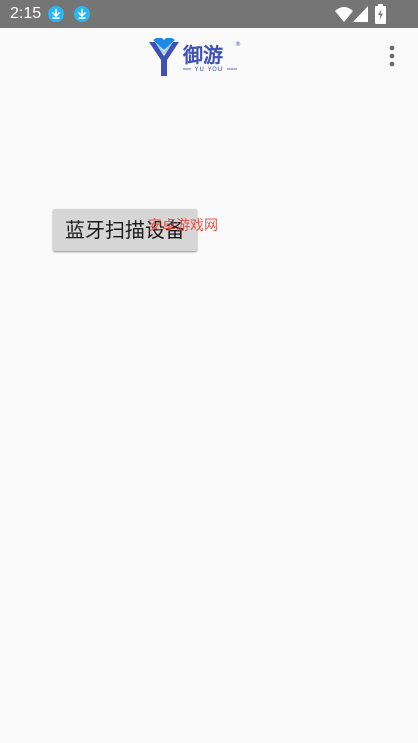  I want to click on wifi-icon, so click(344, 14).